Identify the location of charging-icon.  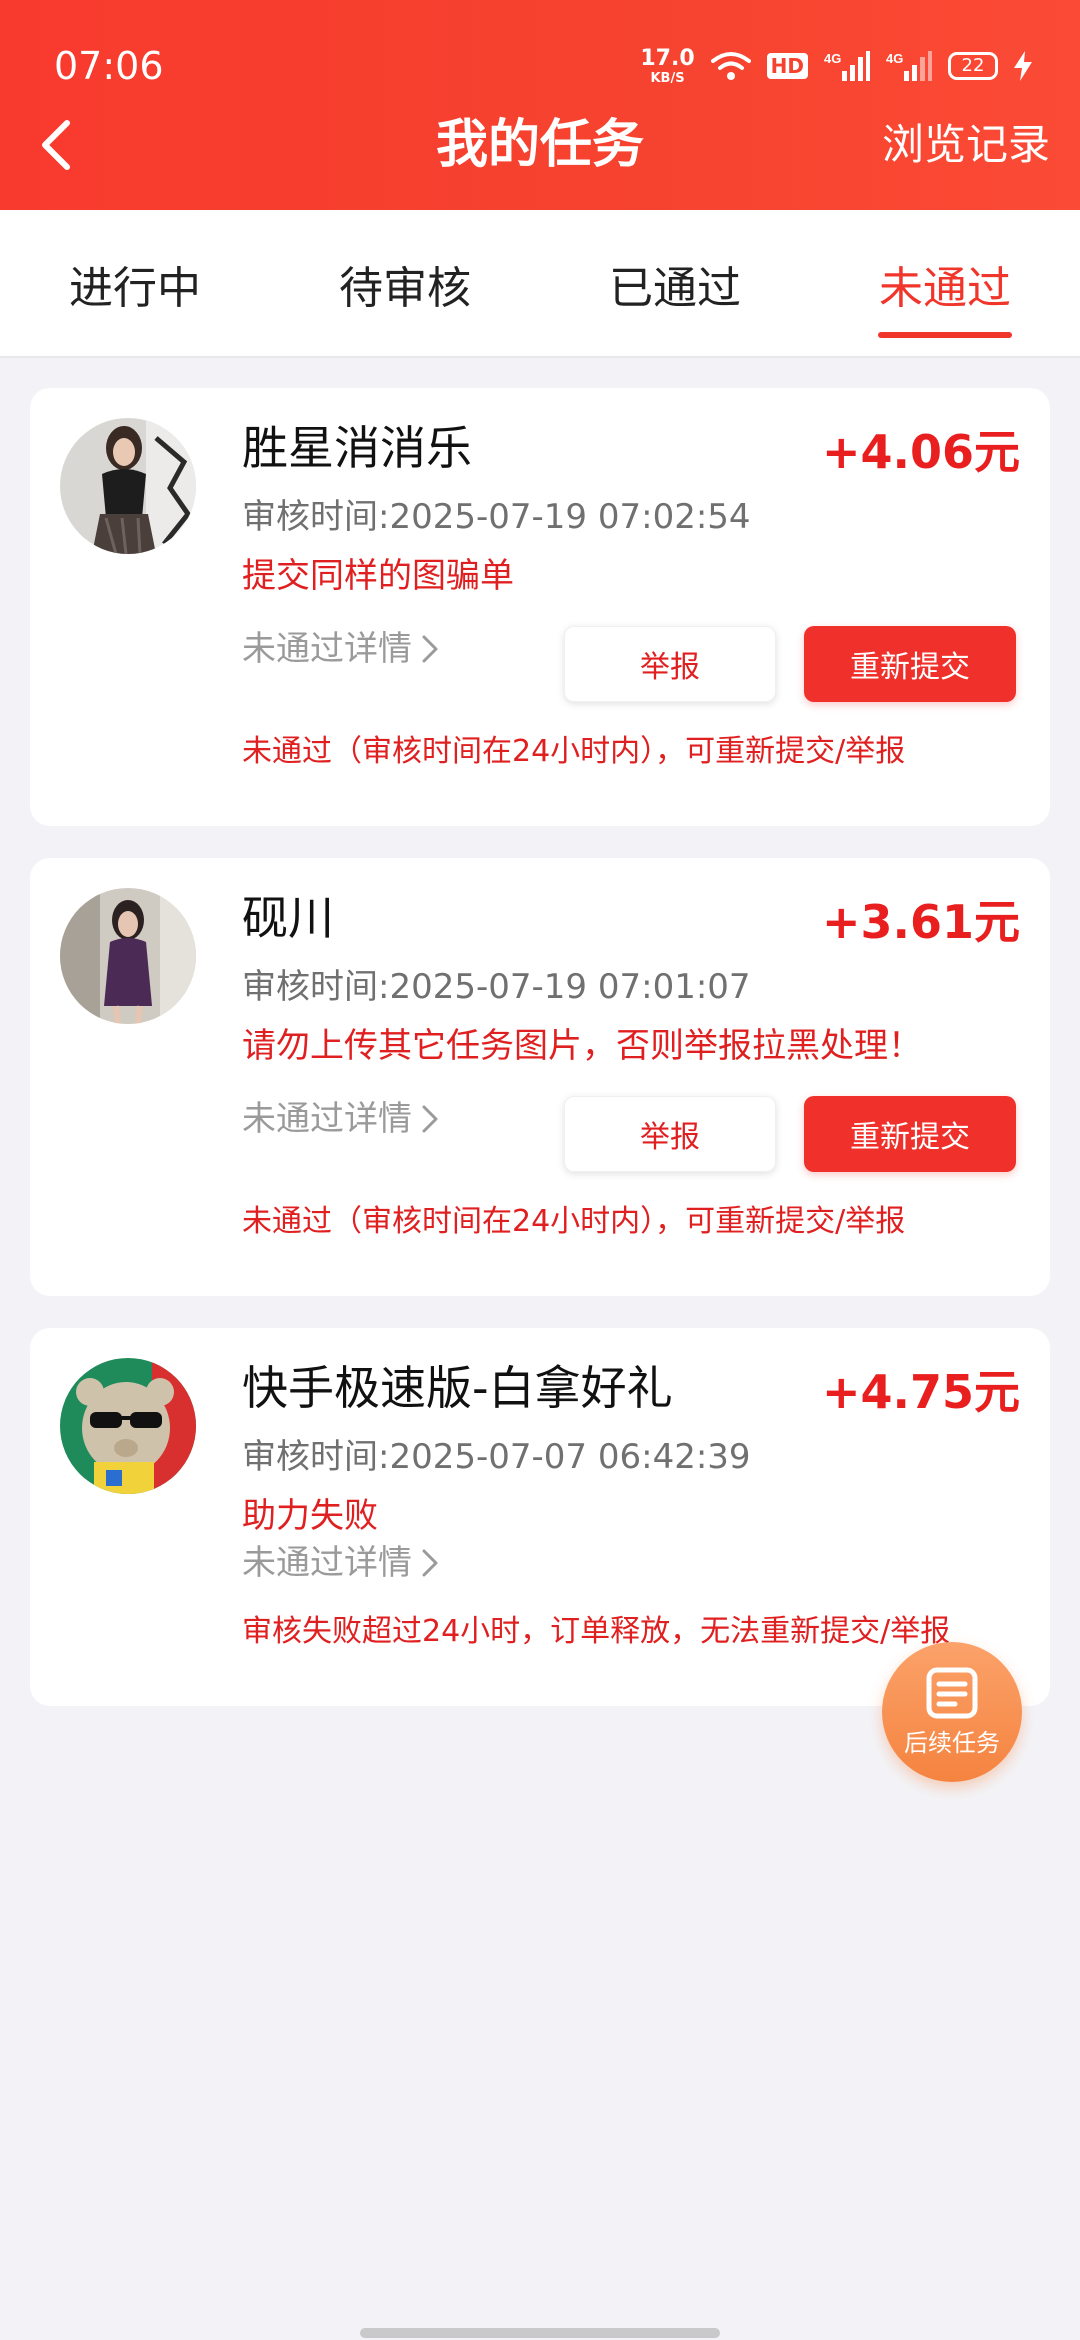
(1023, 66).